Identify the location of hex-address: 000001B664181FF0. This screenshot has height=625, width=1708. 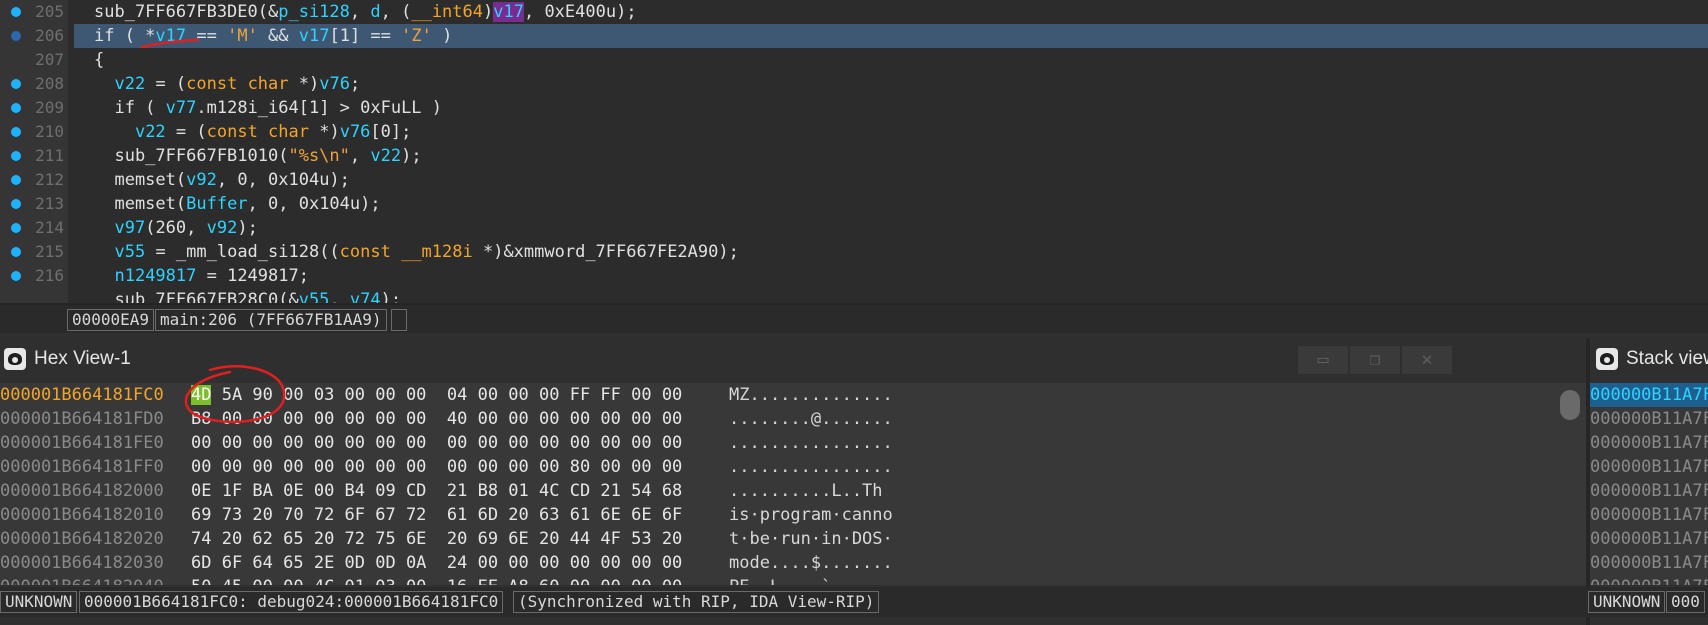
(82, 467).